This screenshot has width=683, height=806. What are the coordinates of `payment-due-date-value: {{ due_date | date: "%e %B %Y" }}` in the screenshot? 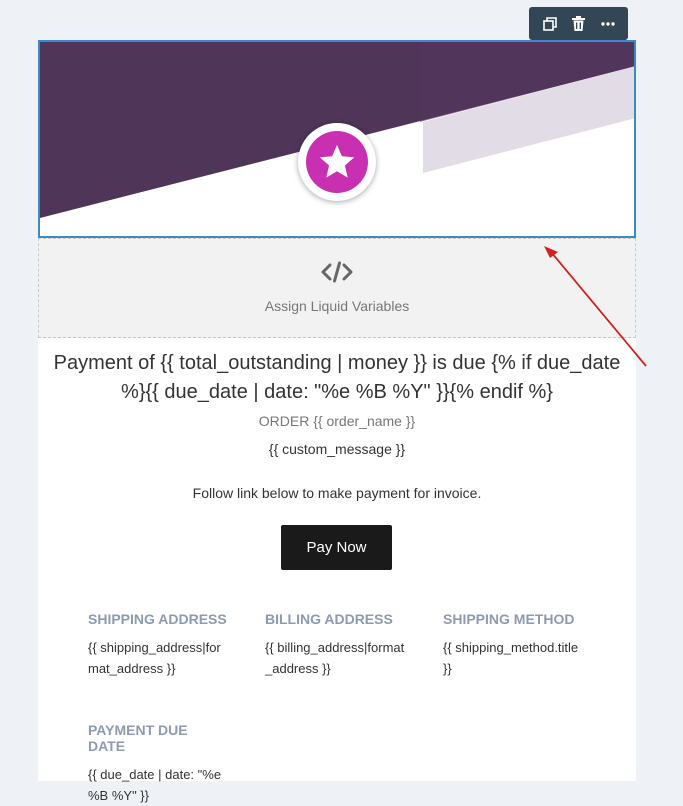 It's located at (155, 785).